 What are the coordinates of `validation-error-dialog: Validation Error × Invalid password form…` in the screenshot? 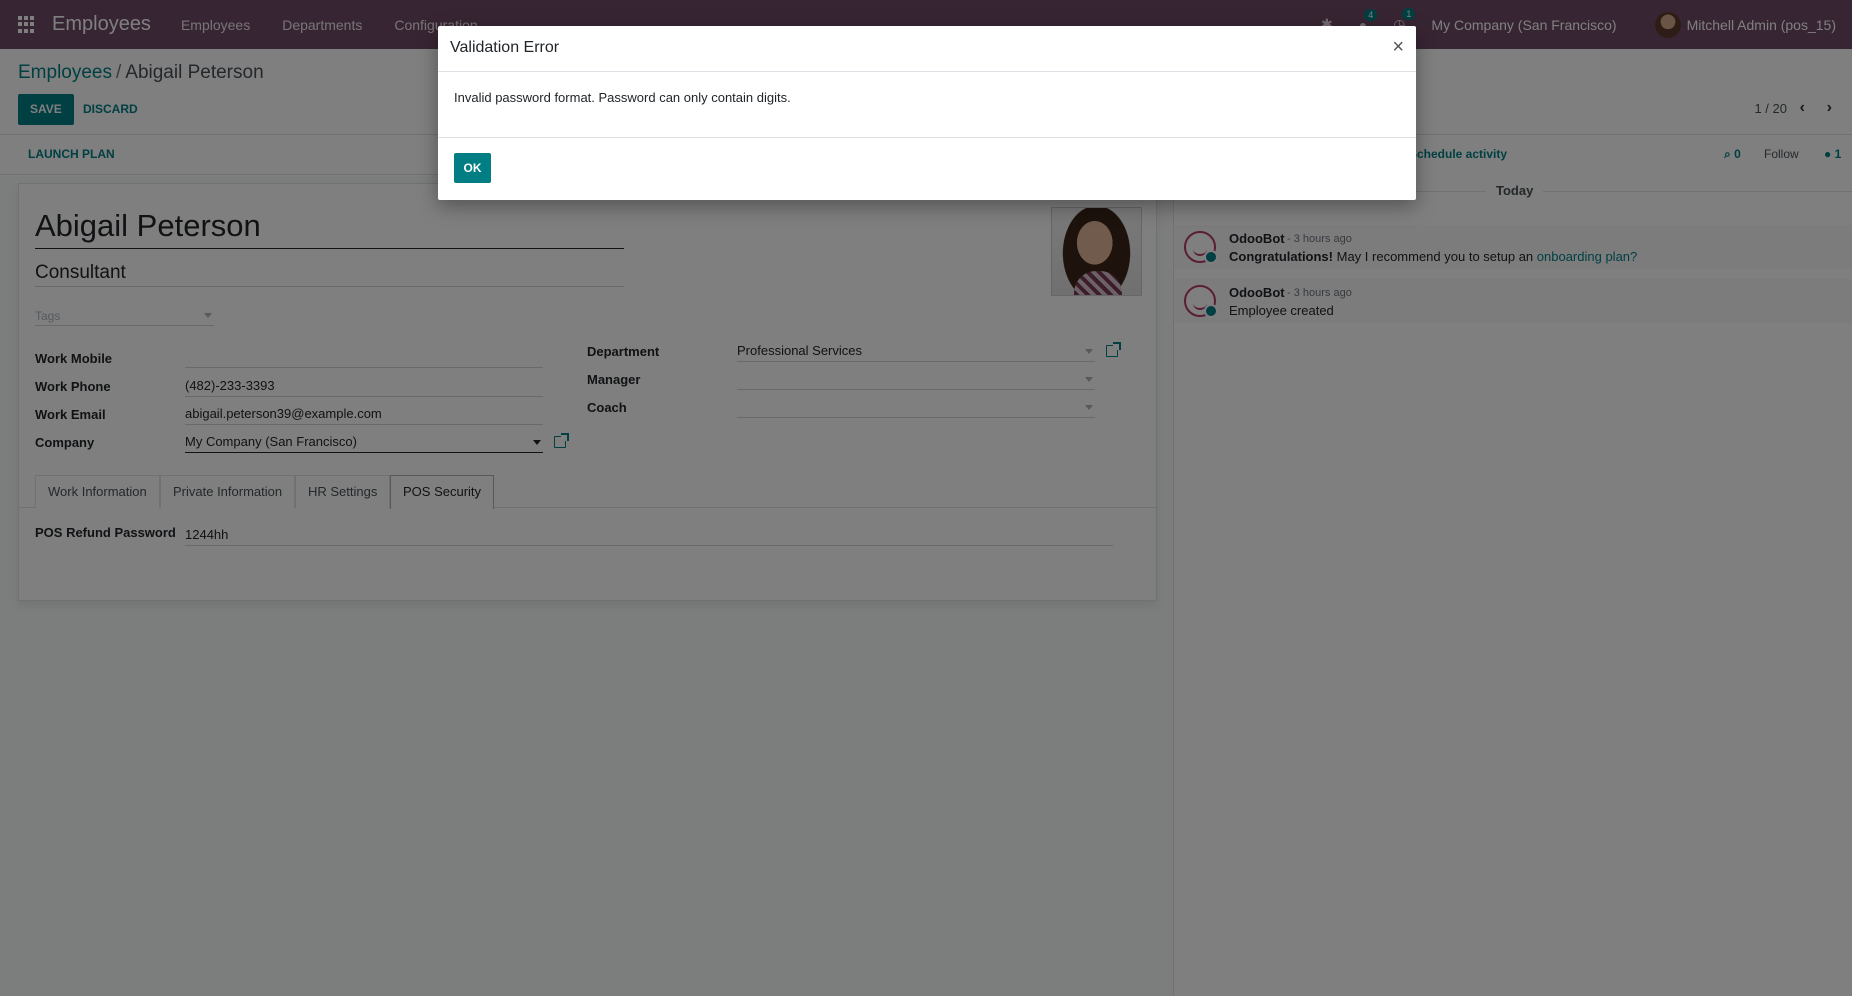 It's located at (927, 113).